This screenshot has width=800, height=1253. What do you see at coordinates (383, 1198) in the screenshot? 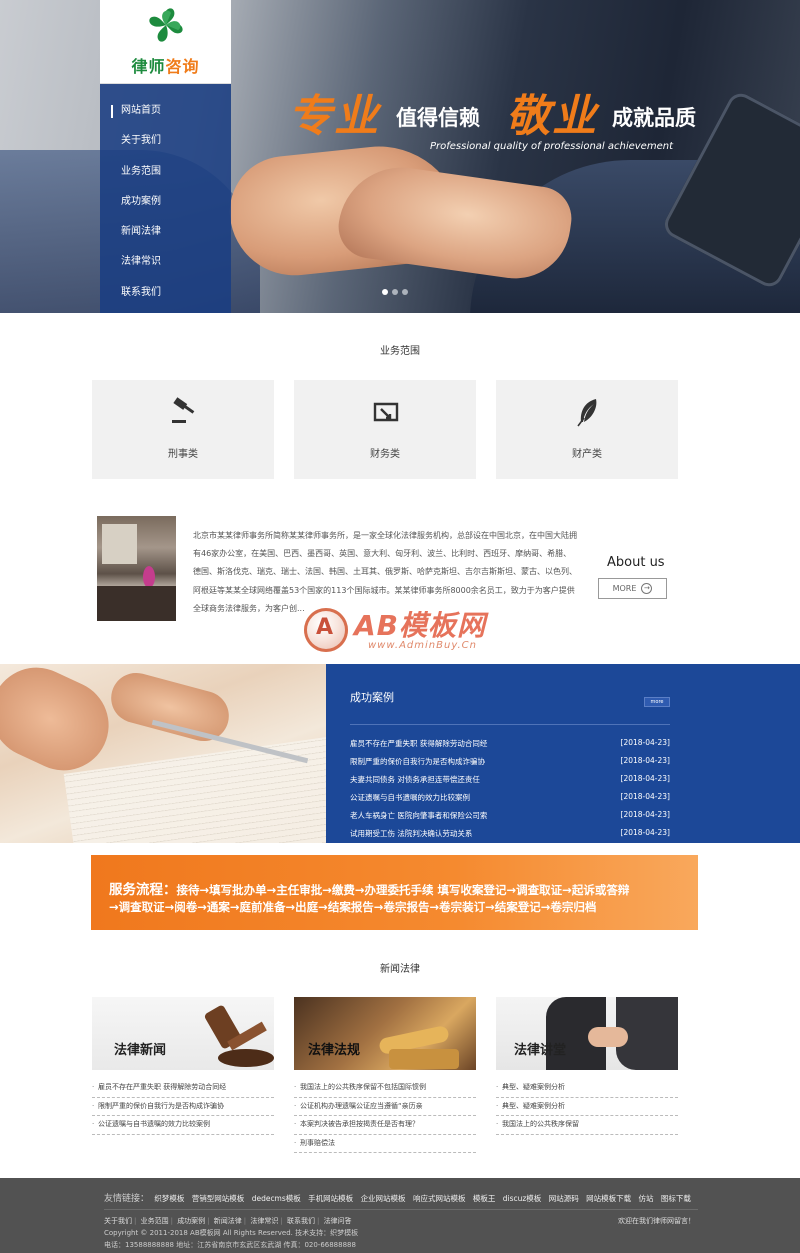
I see `friend-link: 企业网站模板` at bounding box center [383, 1198].